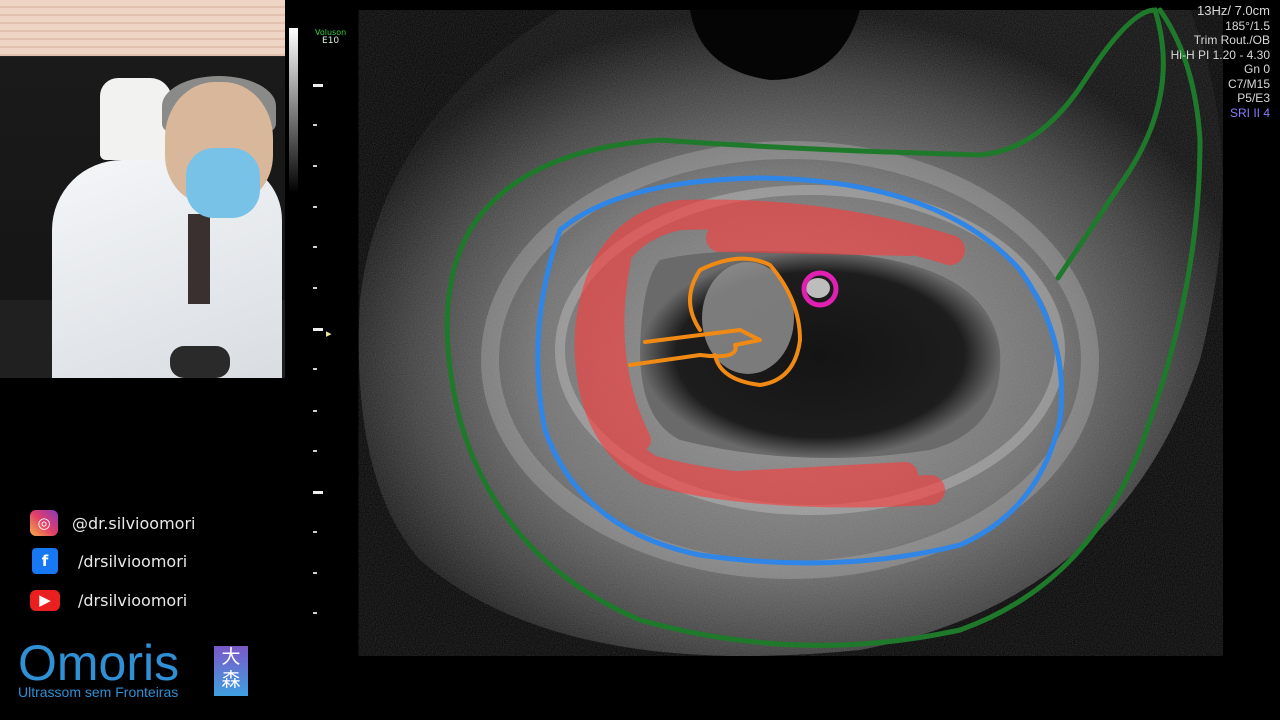 The height and width of the screenshot is (720, 1280). What do you see at coordinates (134, 523) in the screenshot?
I see `instagram-handle: @dr.silvioomori` at bounding box center [134, 523].